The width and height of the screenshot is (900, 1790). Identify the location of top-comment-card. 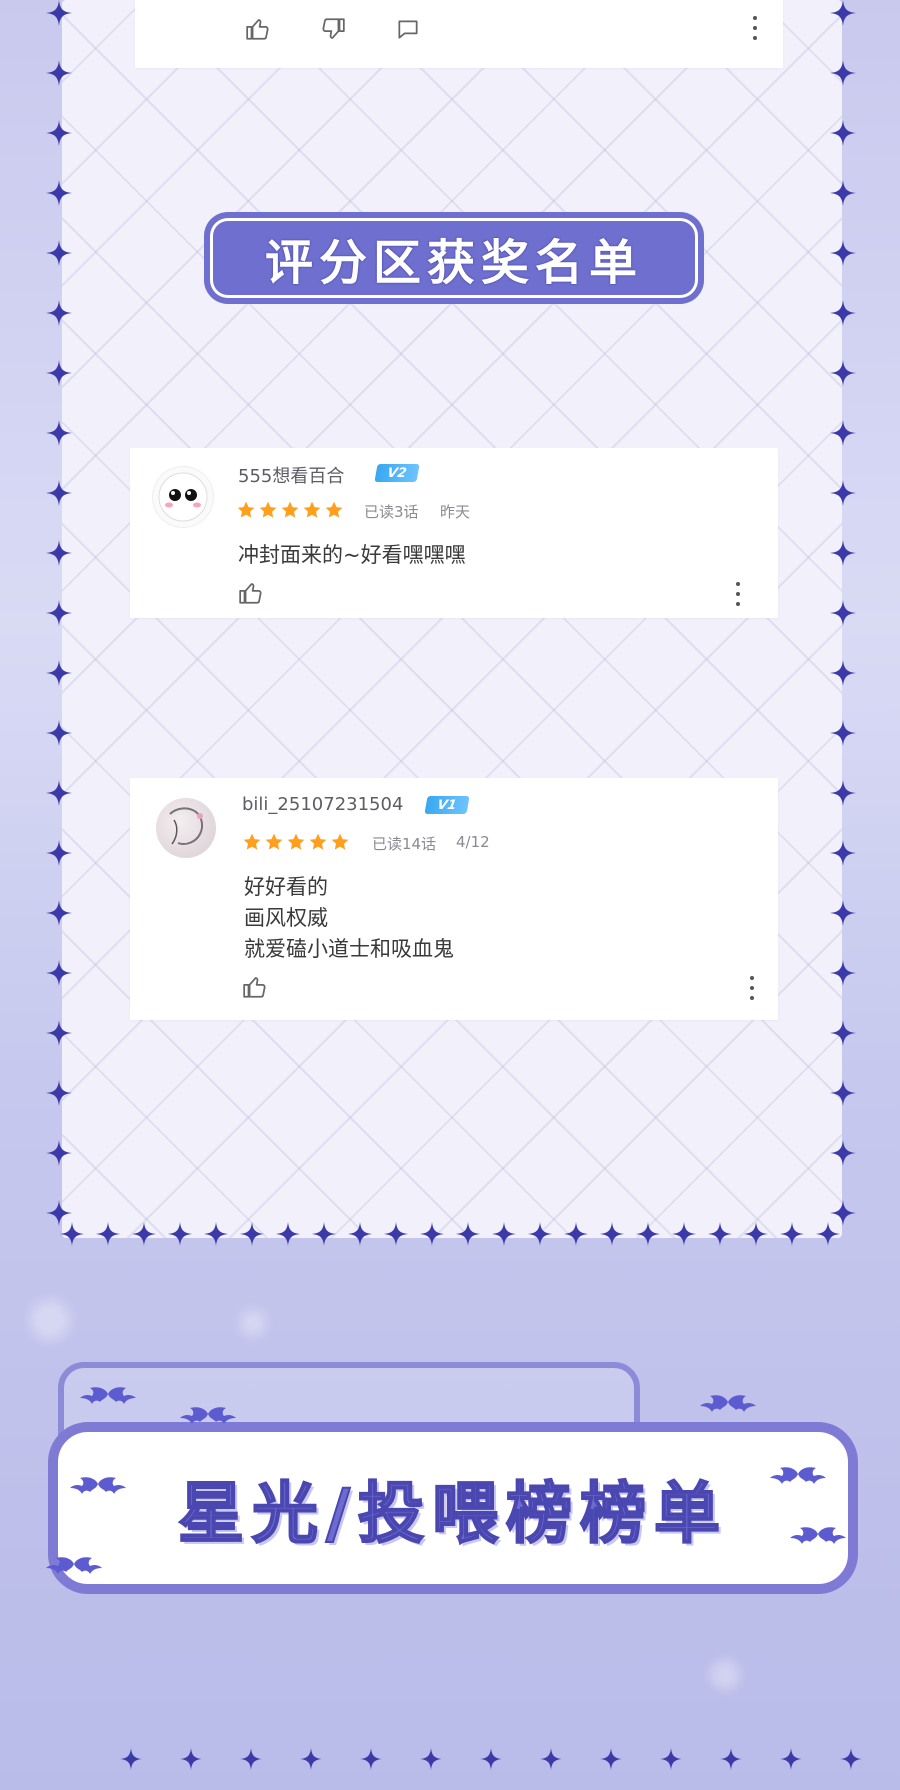
(459, 34).